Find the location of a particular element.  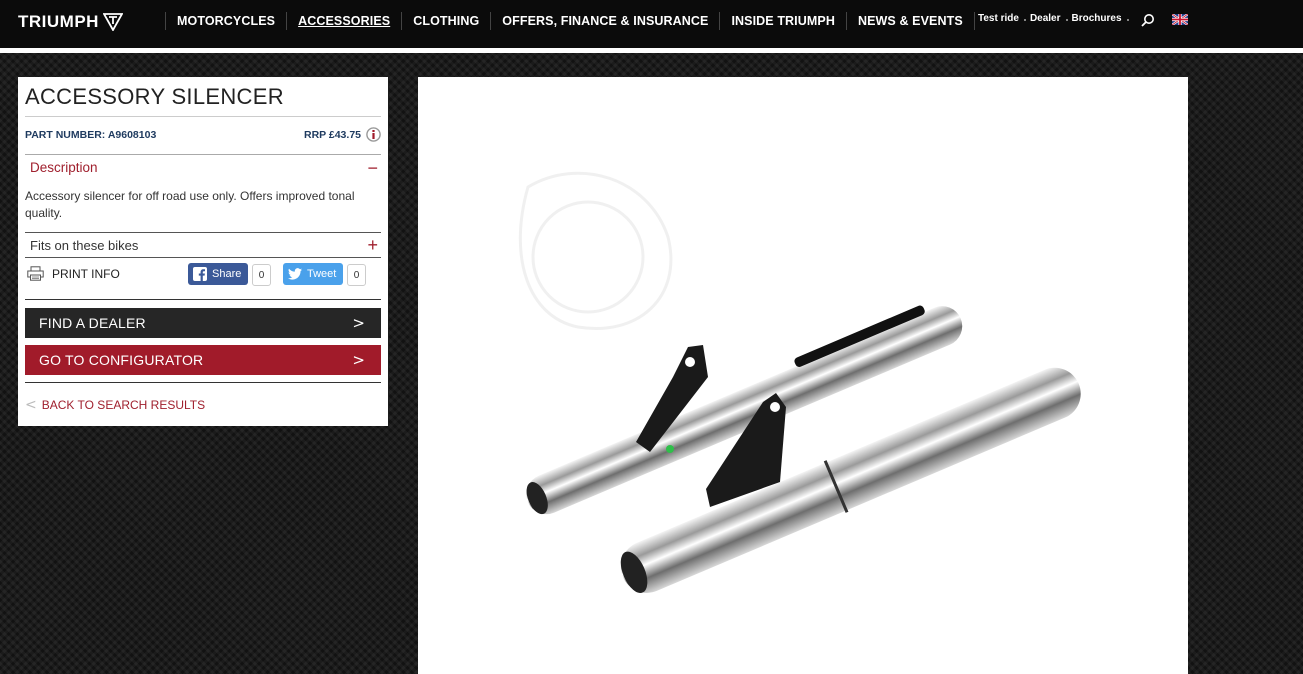

facebook-share-count: 0 is located at coordinates (261, 275).